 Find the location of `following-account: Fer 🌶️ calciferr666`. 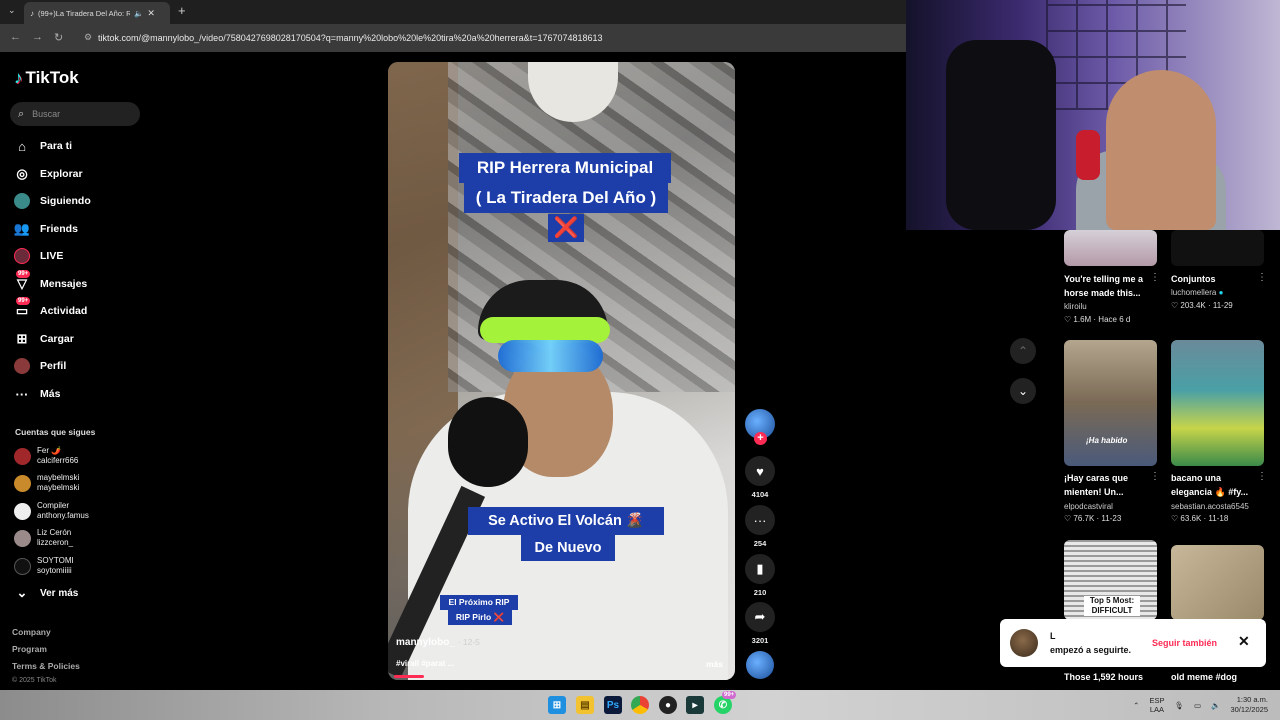

following-account: Fer 🌶️ calciferr666 is located at coordinates (46, 456).